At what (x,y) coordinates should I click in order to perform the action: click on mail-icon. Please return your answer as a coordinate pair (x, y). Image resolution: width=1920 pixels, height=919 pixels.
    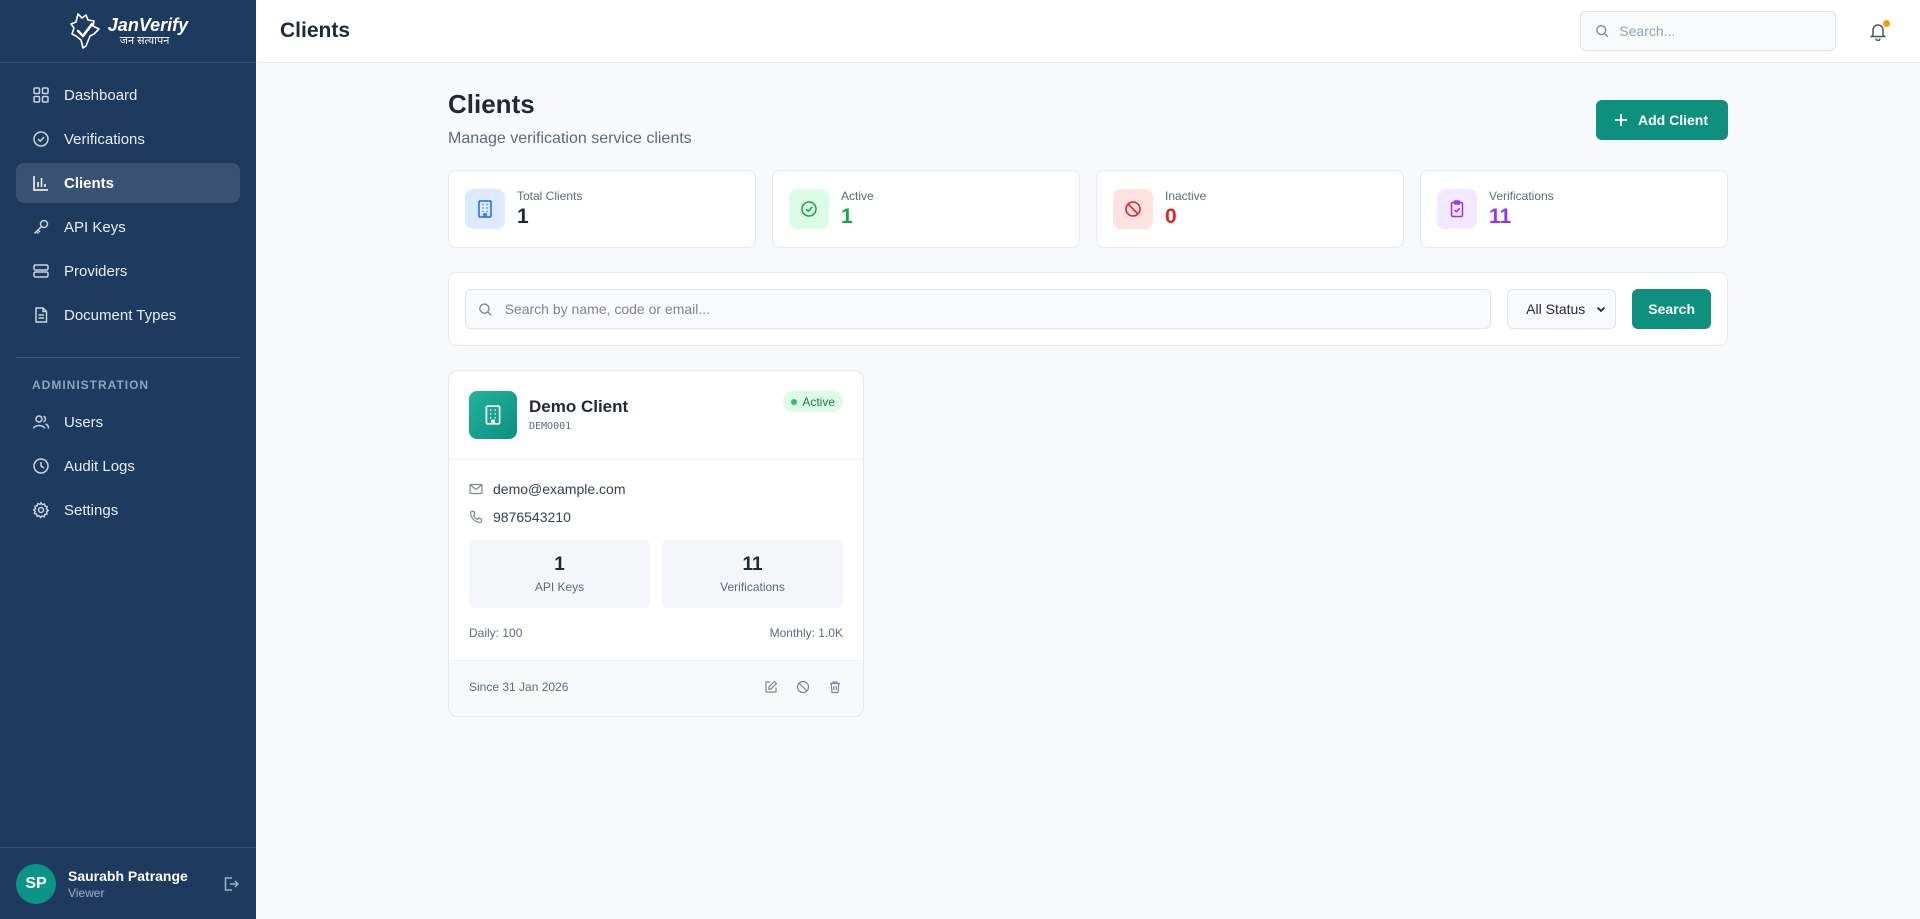
    Looking at the image, I should click on (476, 489).